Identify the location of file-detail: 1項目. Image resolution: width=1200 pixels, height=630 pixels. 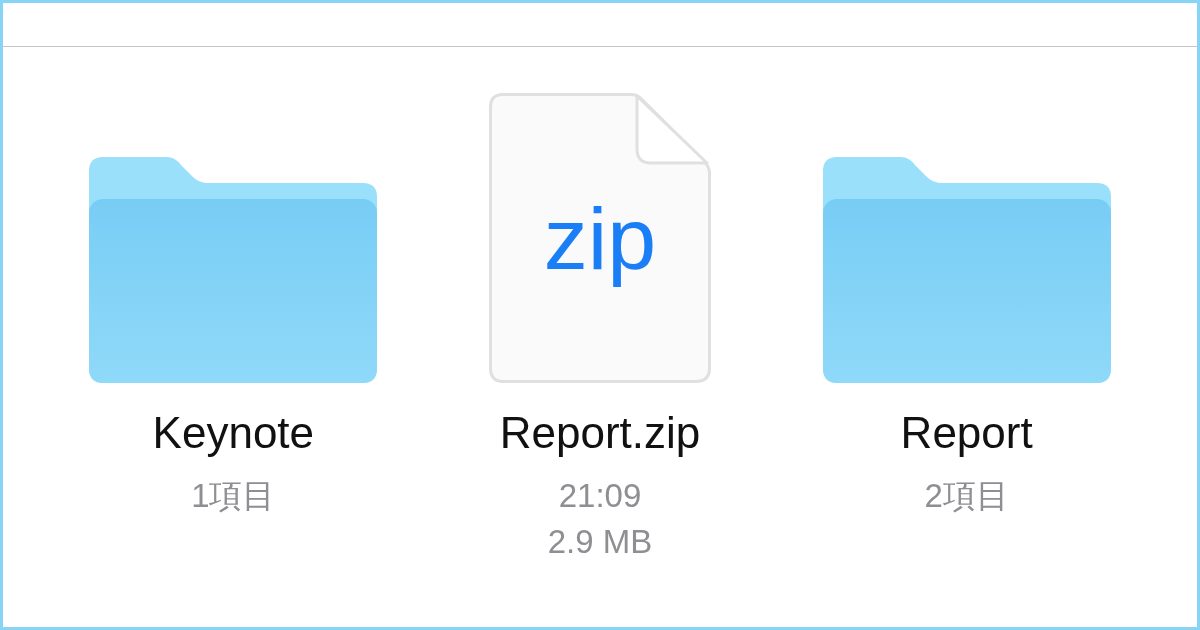
(233, 496).